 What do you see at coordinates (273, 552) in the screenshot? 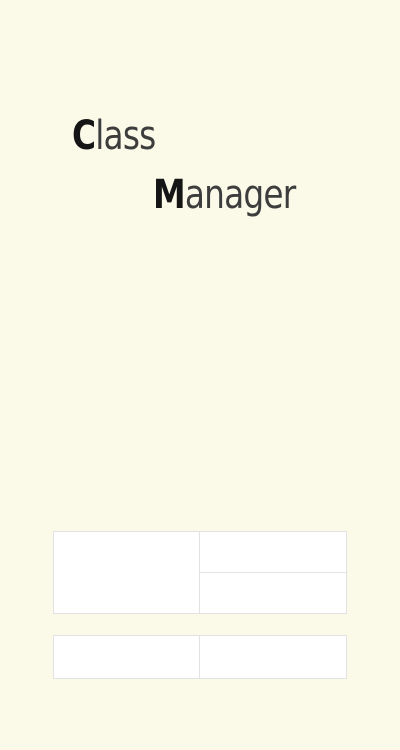
I see `menu-tile-top-right` at bounding box center [273, 552].